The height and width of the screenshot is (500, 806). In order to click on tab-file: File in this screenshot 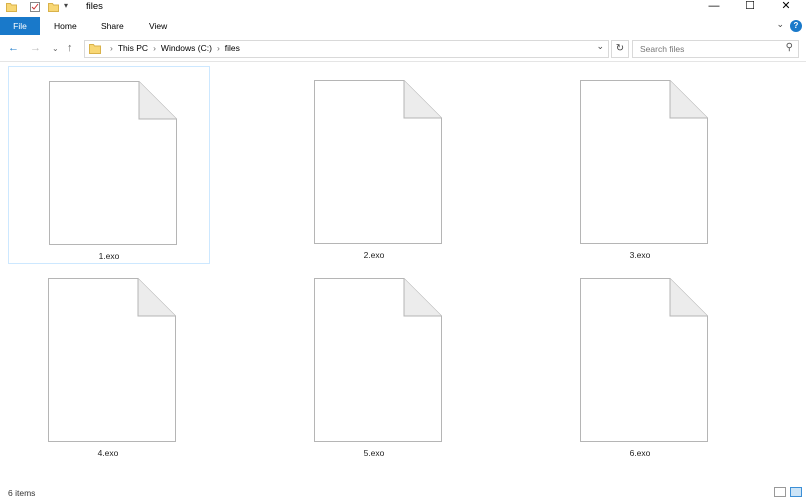, I will do `click(20, 26)`.